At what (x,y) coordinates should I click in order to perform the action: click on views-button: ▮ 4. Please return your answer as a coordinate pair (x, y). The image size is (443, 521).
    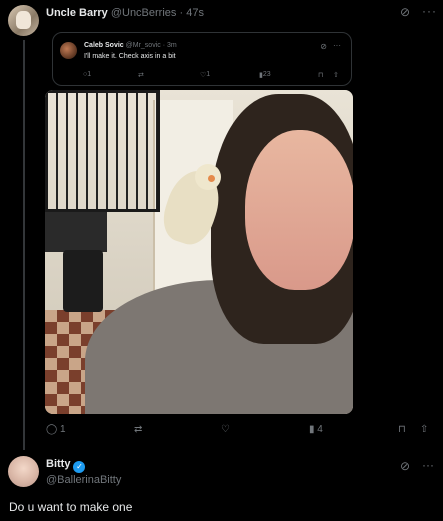
    Looking at the image, I should click on (316, 431).